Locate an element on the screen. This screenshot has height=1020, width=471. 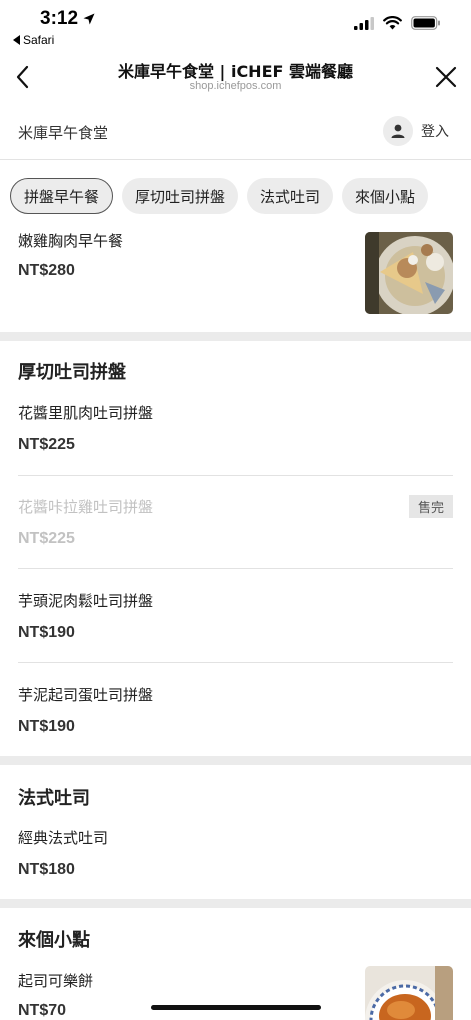
store-name: 米庫早午食堂 is located at coordinates (63, 133).